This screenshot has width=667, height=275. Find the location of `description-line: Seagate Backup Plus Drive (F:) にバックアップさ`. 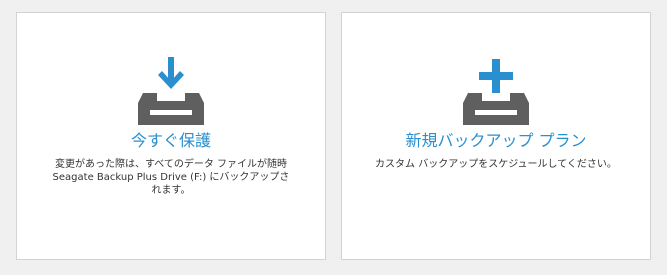

description-line: Seagate Backup Plus Drive (F:) にバックアップさ is located at coordinates (171, 177).